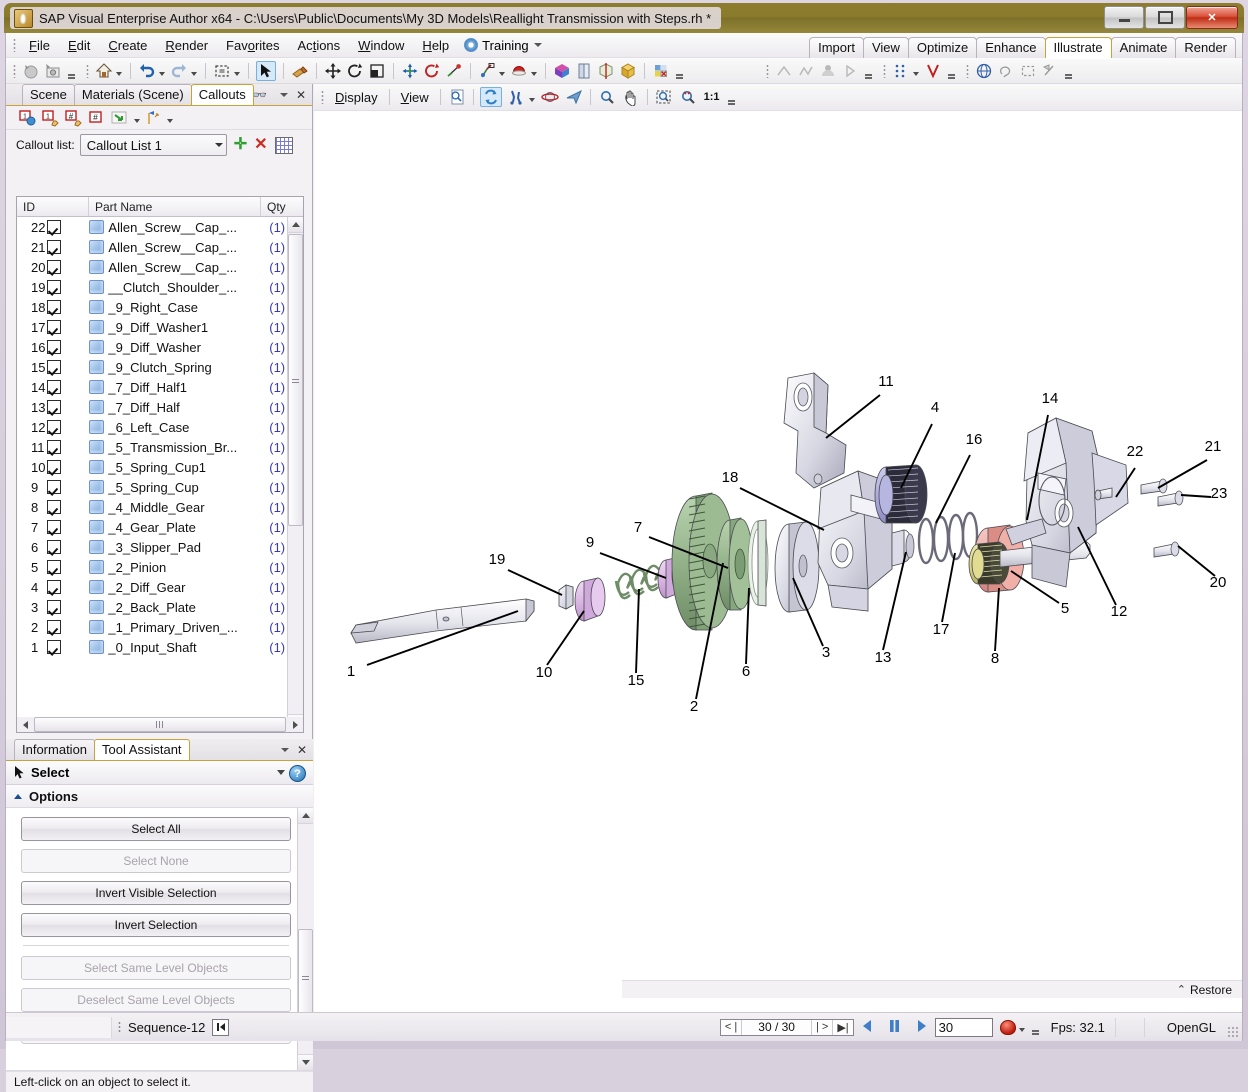 The width and height of the screenshot is (1248, 1092). What do you see at coordinates (179, 71) in the screenshot?
I see `redo-icon` at bounding box center [179, 71].